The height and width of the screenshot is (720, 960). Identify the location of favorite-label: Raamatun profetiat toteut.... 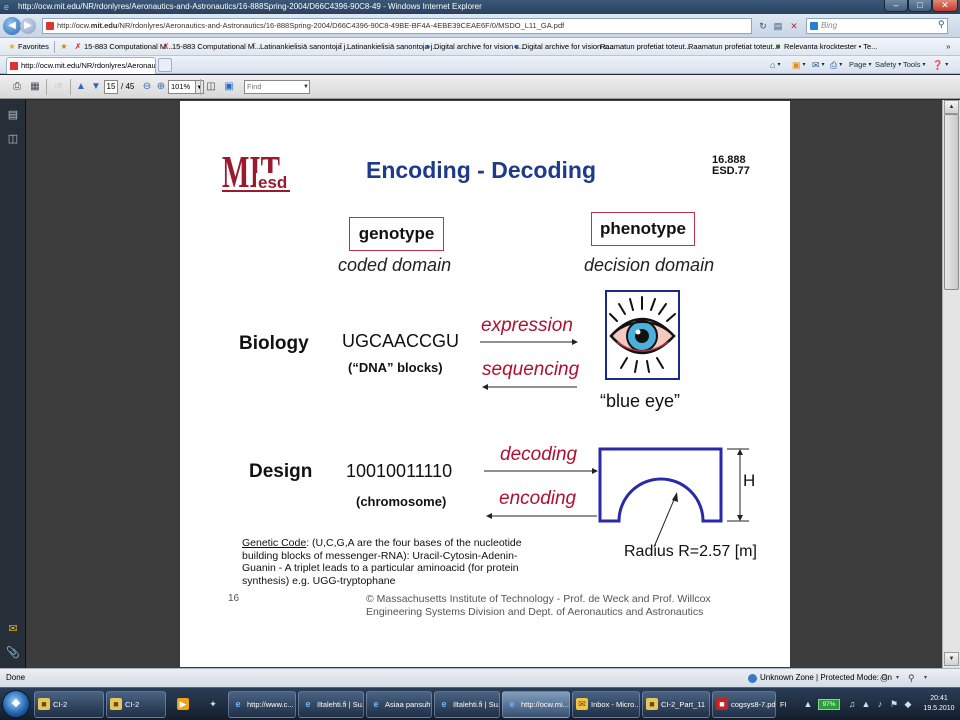
(645, 46).